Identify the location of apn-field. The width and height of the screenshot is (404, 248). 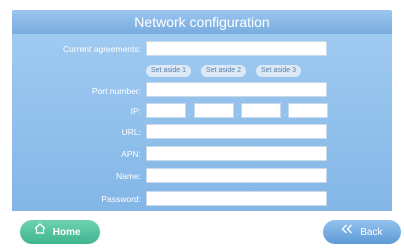
(236, 153).